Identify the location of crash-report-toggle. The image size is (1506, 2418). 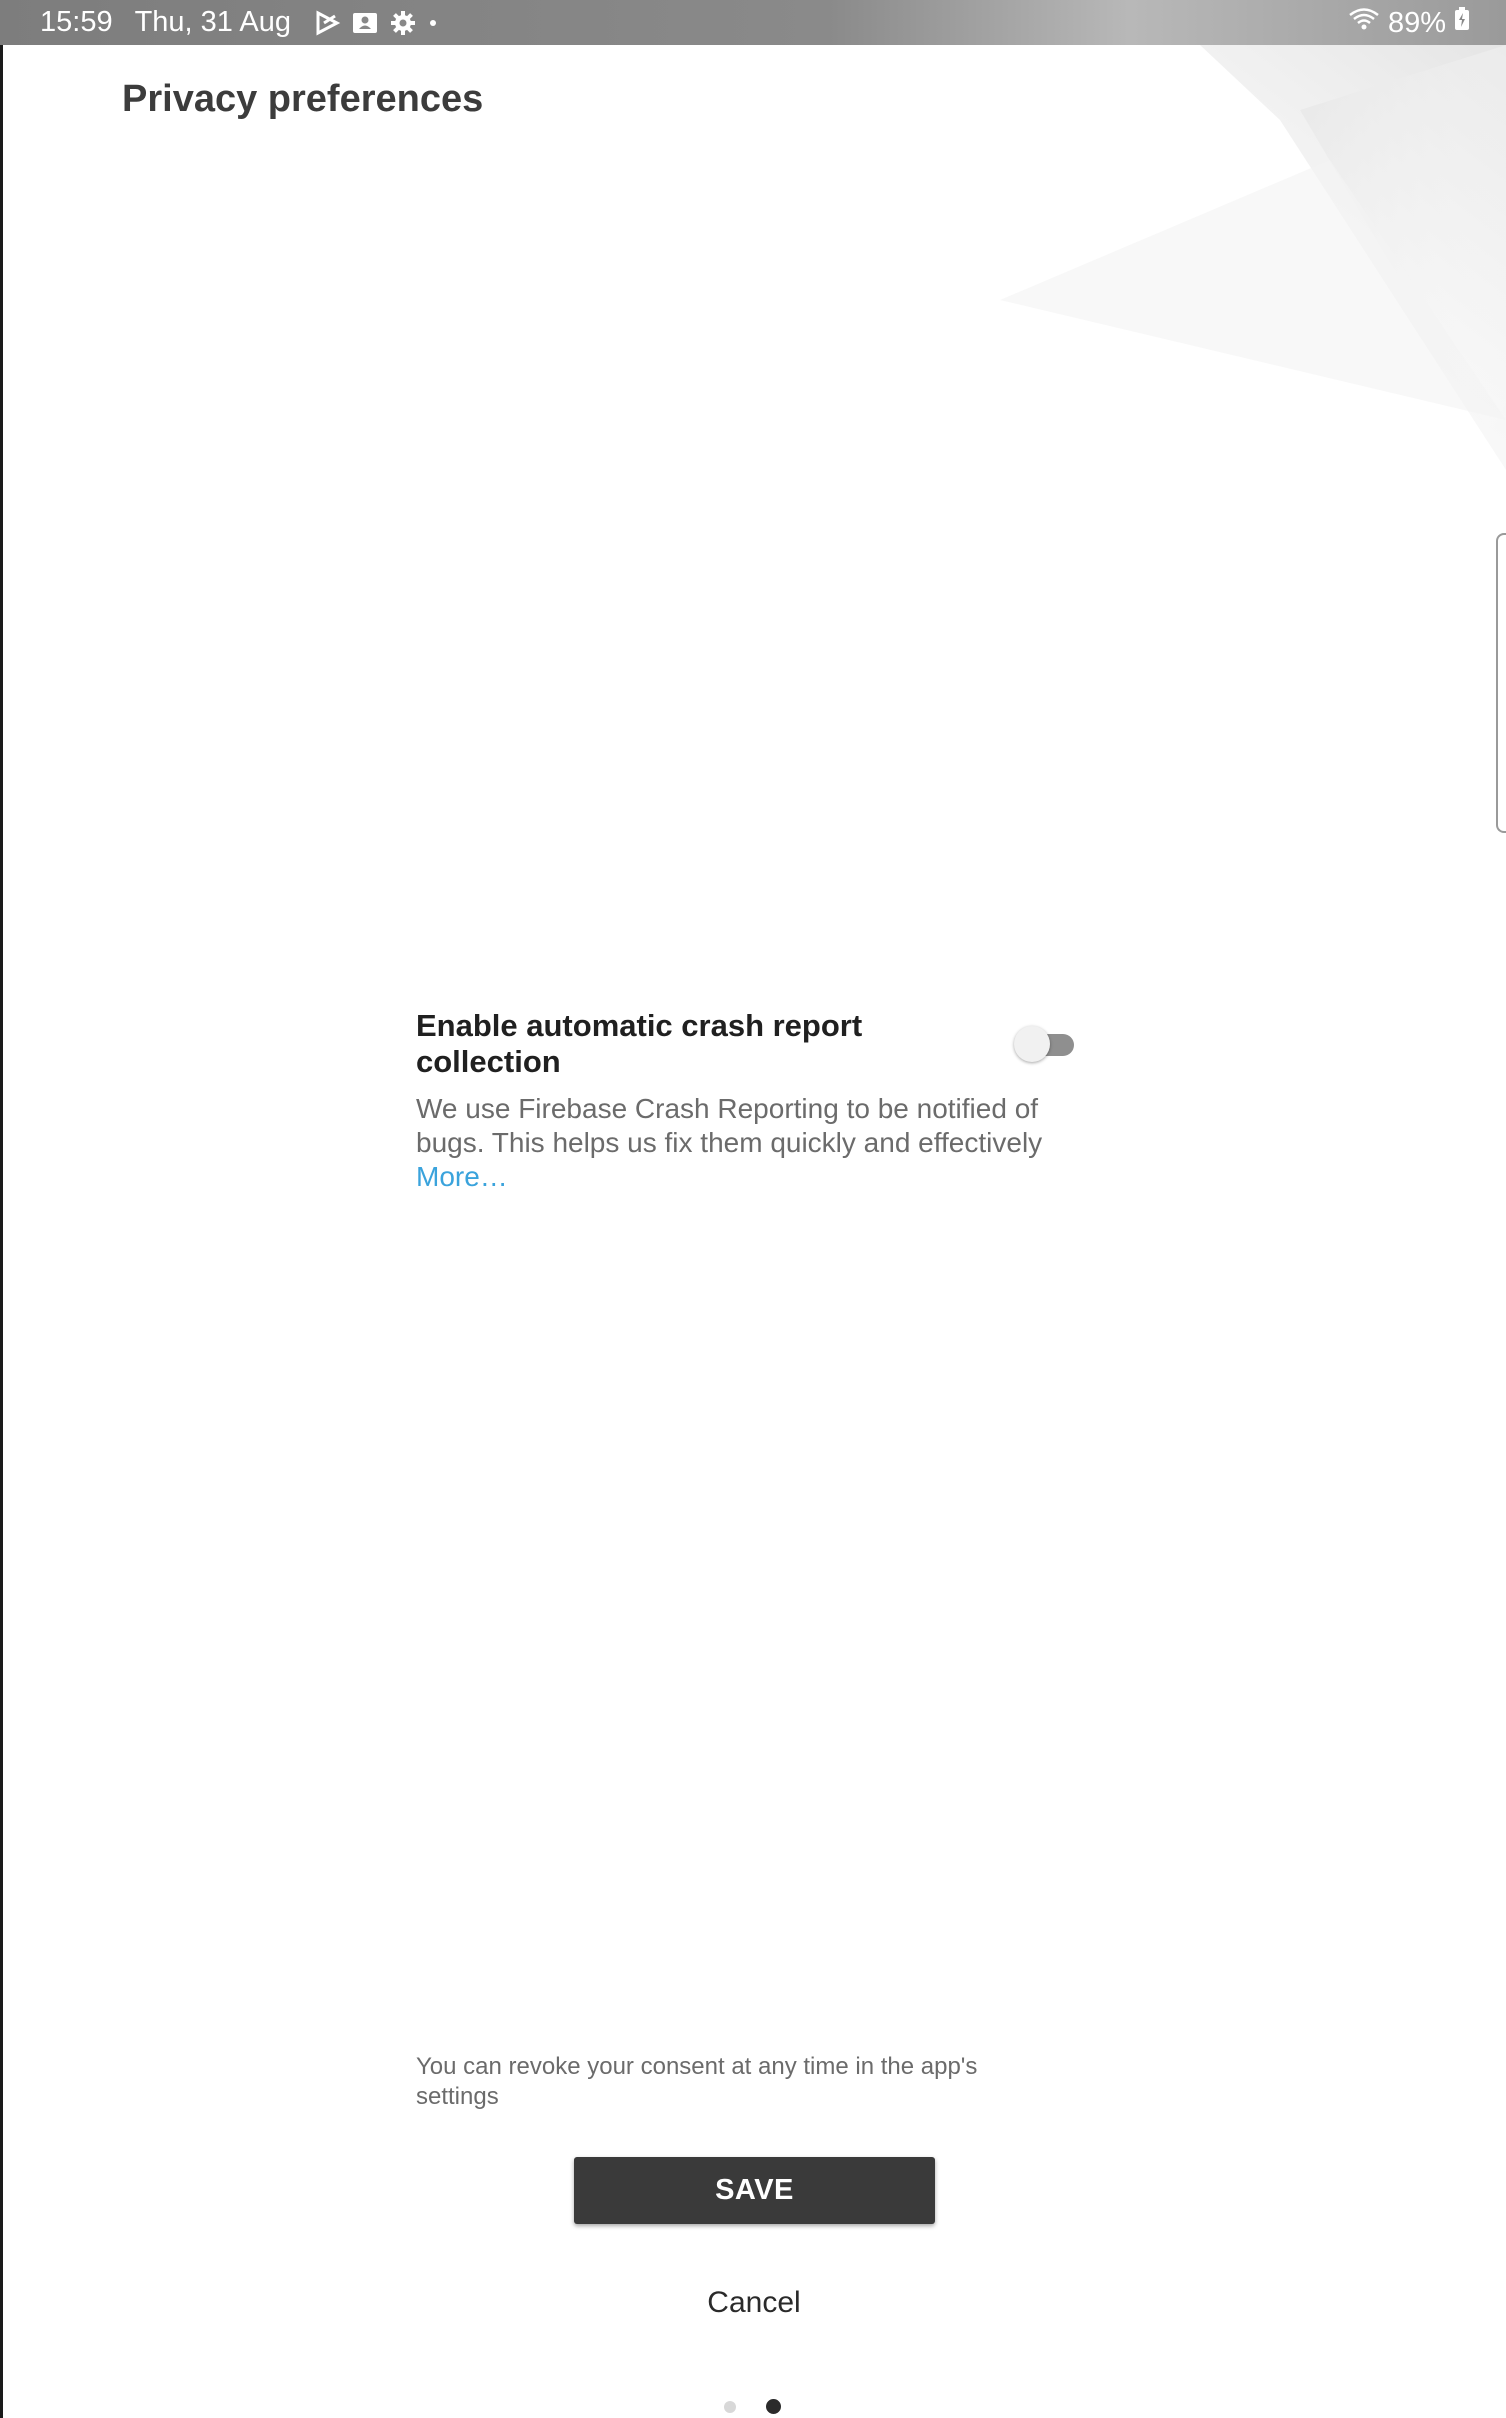
(1045, 1044).